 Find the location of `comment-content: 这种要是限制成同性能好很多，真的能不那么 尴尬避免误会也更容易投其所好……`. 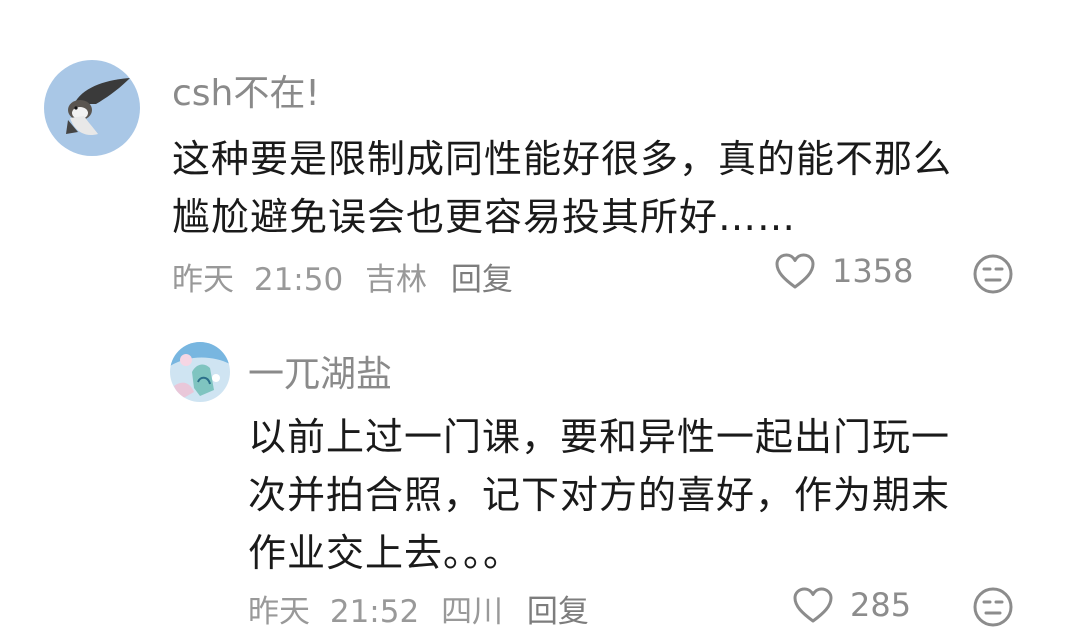

comment-content: 这种要是限制成同性能好很多，真的能不那么 尴尬避免误会也更容易投其所好…… is located at coordinates (562, 188).